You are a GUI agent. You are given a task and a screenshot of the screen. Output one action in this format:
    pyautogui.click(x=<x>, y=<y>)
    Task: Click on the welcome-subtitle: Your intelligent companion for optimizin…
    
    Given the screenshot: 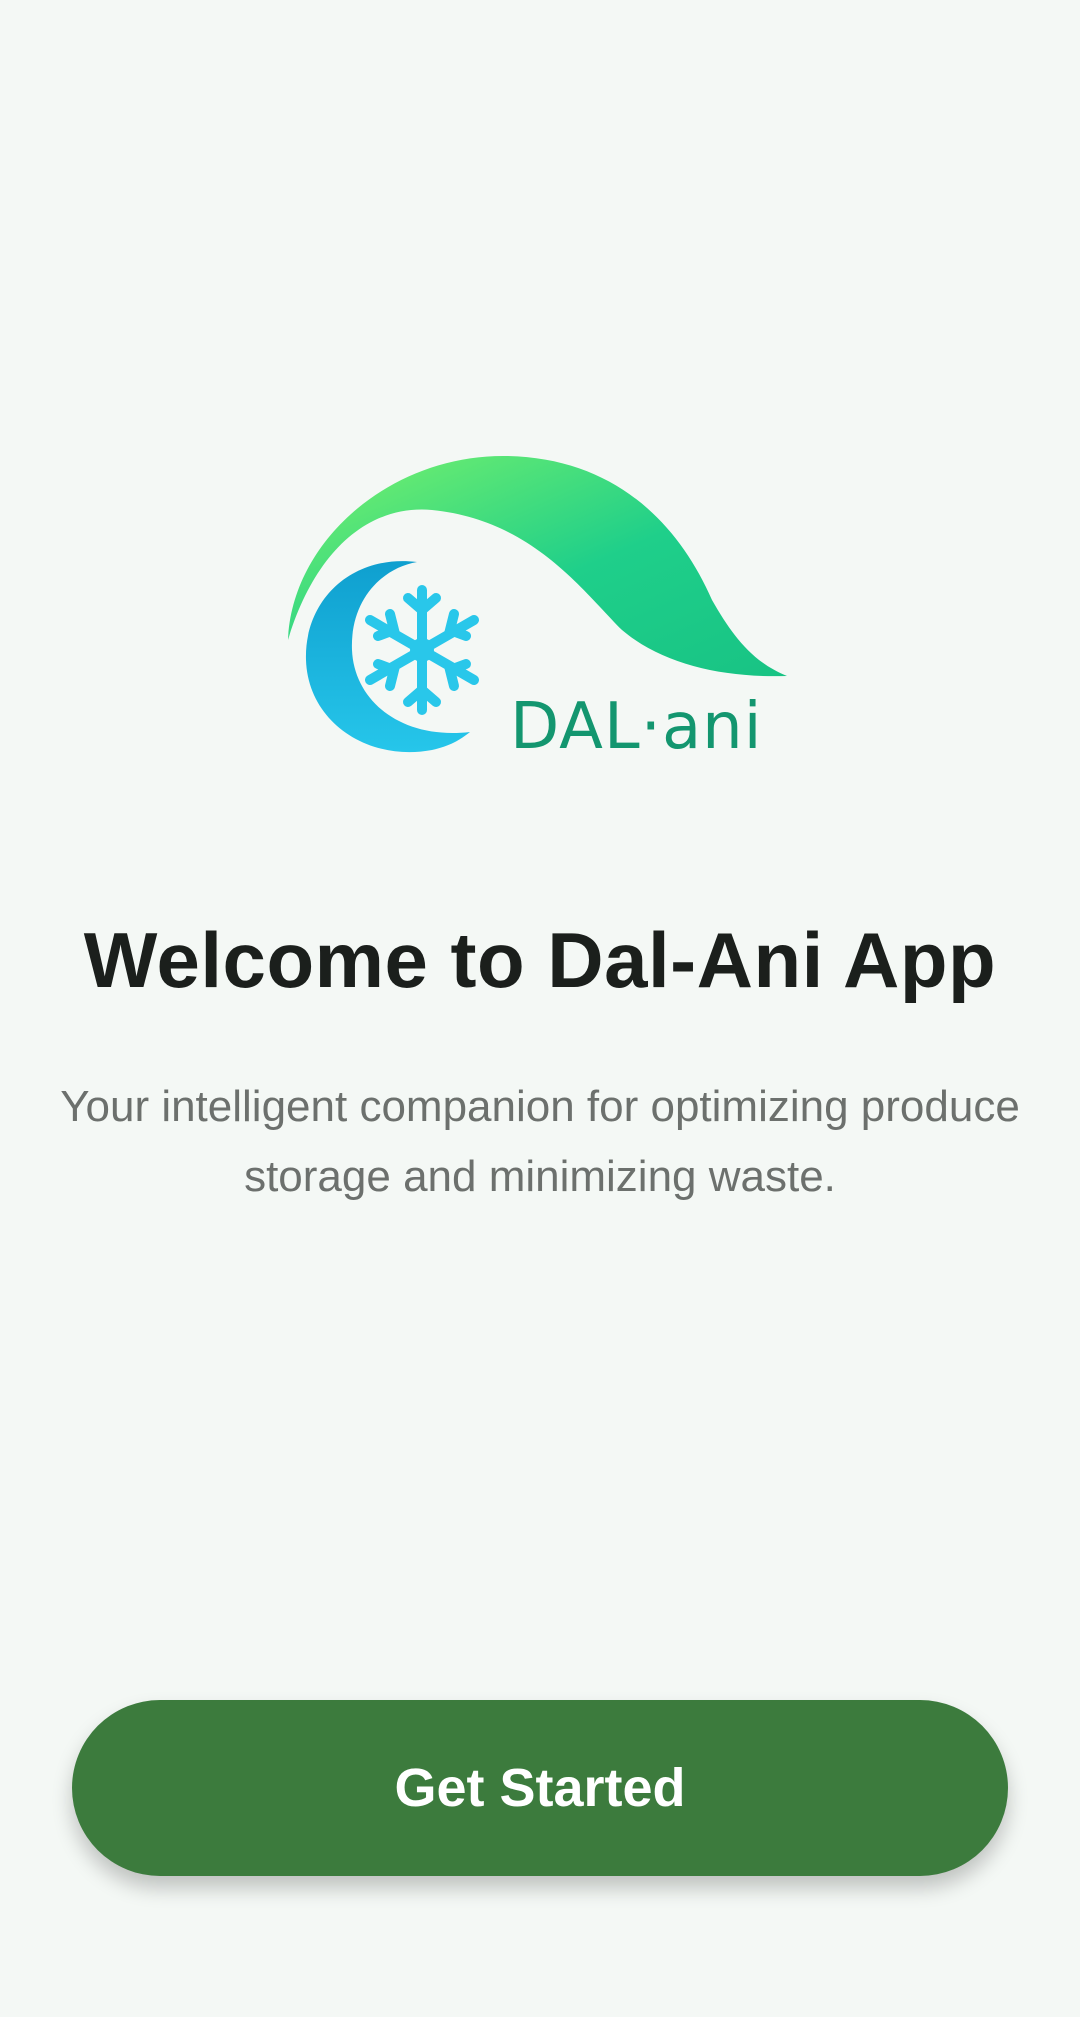 What is the action you would take?
    pyautogui.click(x=540, y=1141)
    